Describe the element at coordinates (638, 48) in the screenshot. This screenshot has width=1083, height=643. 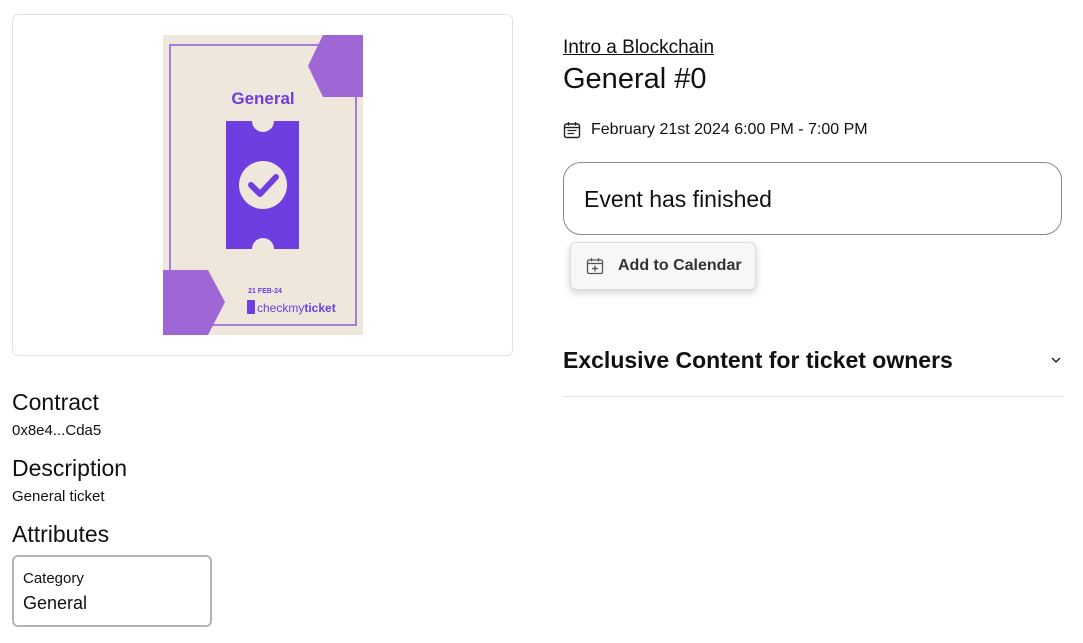
I see `event-link: Intro a Blockchain` at that location.